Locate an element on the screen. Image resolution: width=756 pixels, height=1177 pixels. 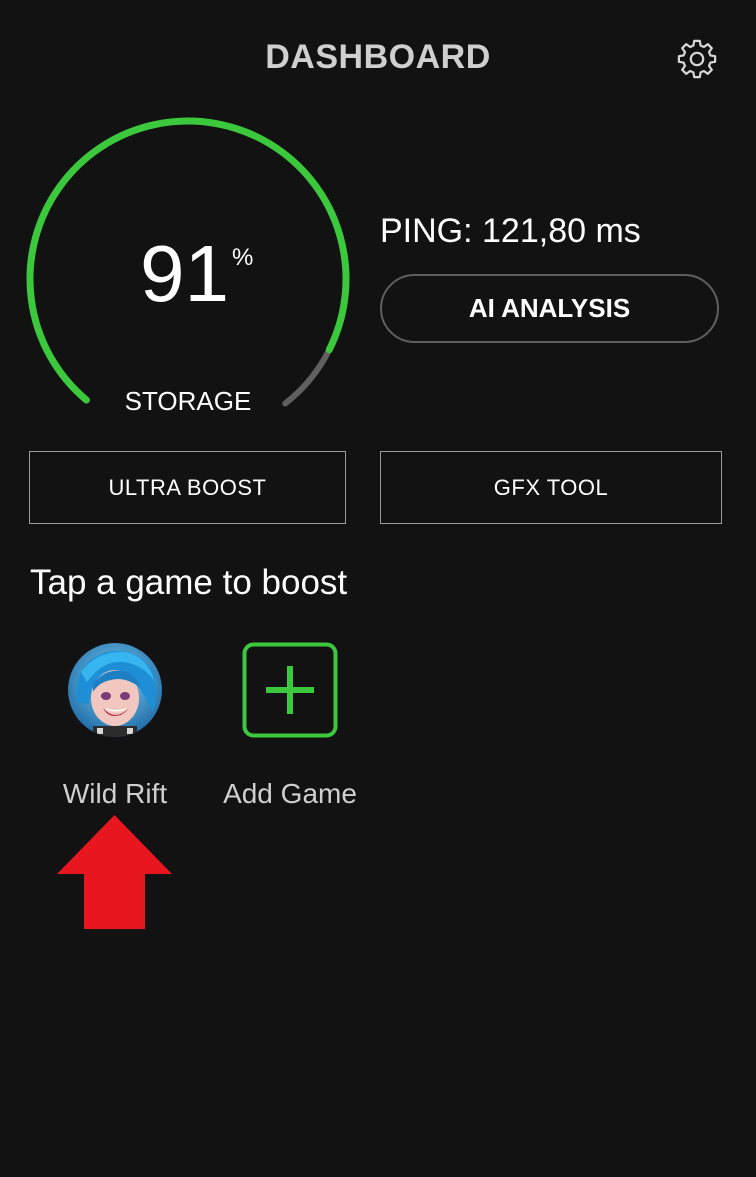
page-title: DASHBOARD is located at coordinates (378, 57).